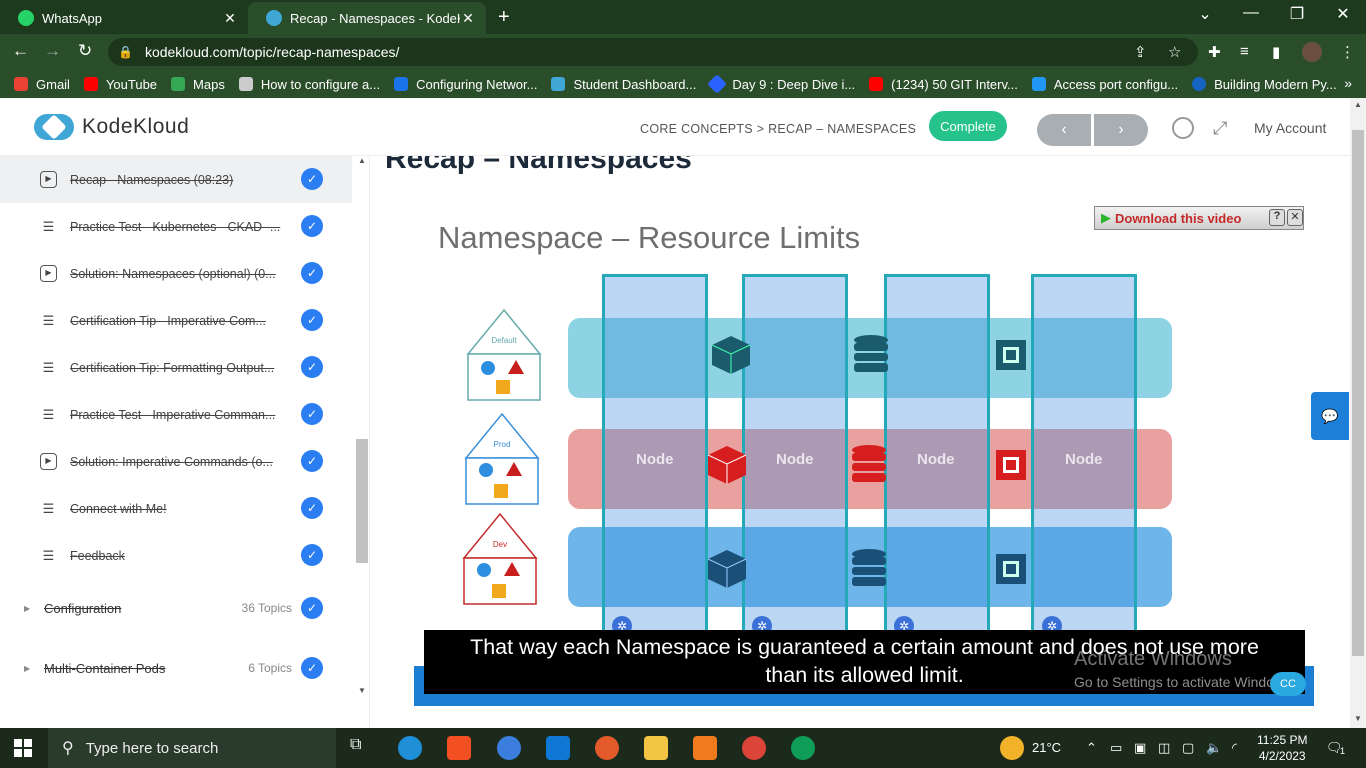  Describe the element at coordinates (124, 18) in the screenshot. I see `tab-whatsapp: WhatsApp ✕` at that location.